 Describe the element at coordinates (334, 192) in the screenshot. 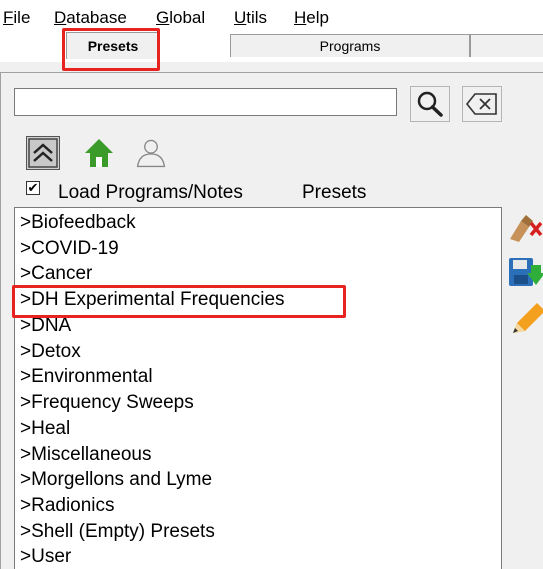

I see `section-label: Presets` at that location.